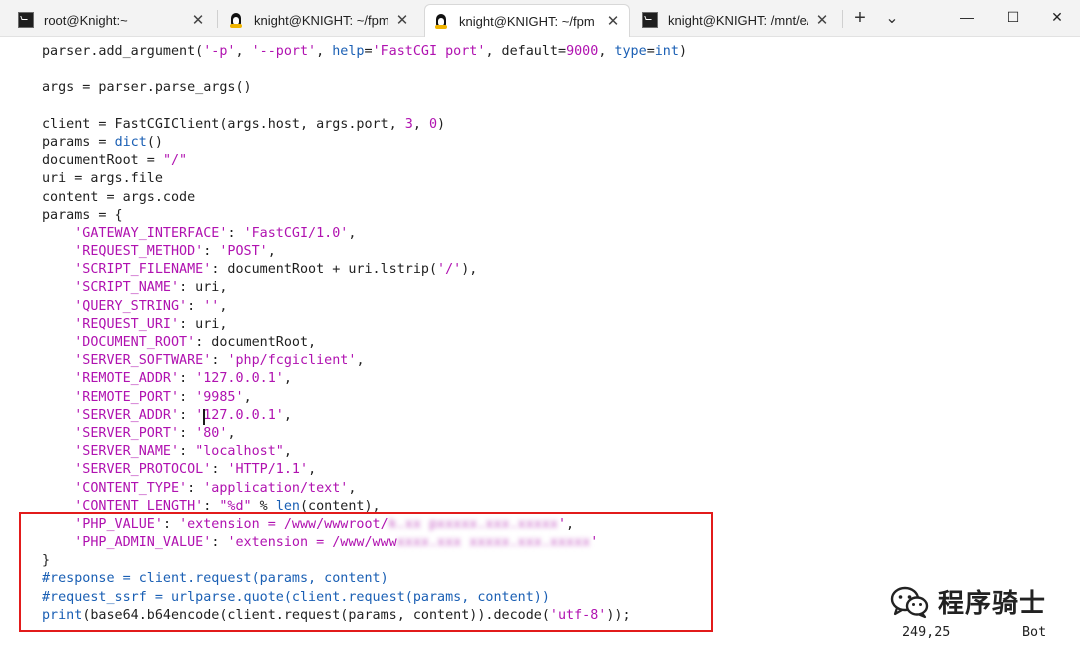  Describe the element at coordinates (469, 270) in the screenshot. I see `code-token: ),` at that location.